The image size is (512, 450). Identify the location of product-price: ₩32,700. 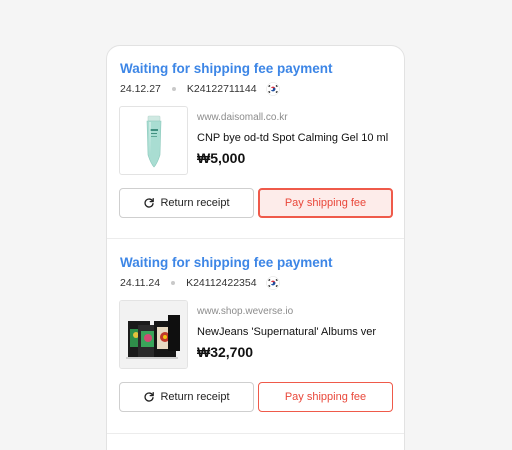
(225, 352).